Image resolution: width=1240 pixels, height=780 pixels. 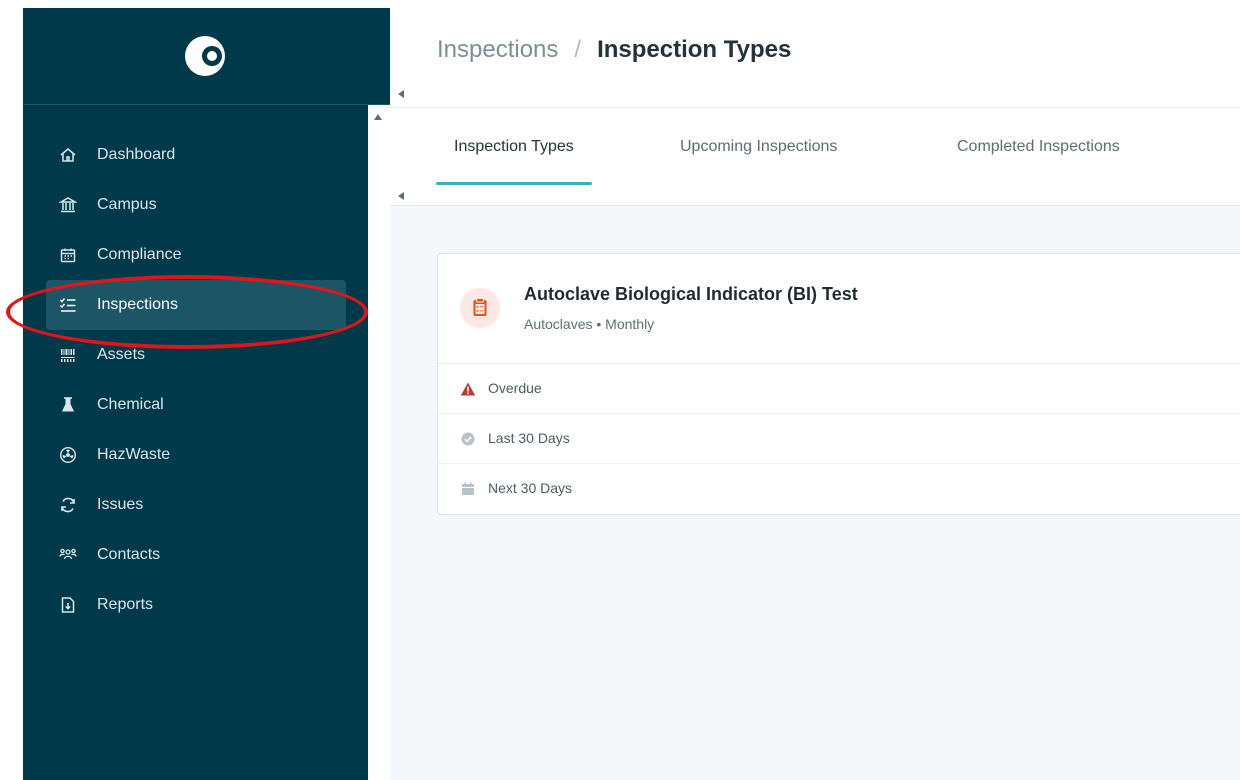 I want to click on app-logo-icon, so click(x=205, y=56).